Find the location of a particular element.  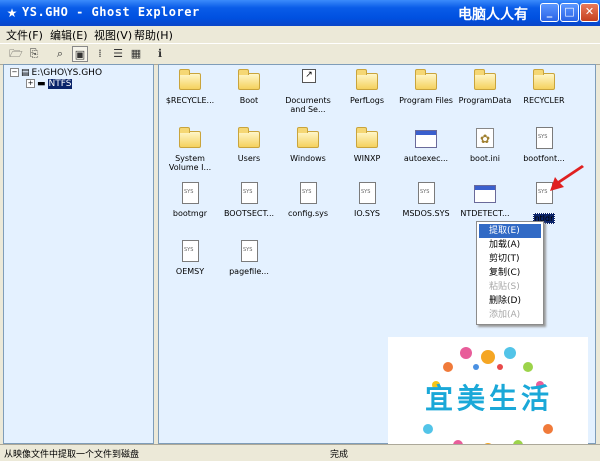

file-item-label: OEMSY is located at coordinates (190, 271).